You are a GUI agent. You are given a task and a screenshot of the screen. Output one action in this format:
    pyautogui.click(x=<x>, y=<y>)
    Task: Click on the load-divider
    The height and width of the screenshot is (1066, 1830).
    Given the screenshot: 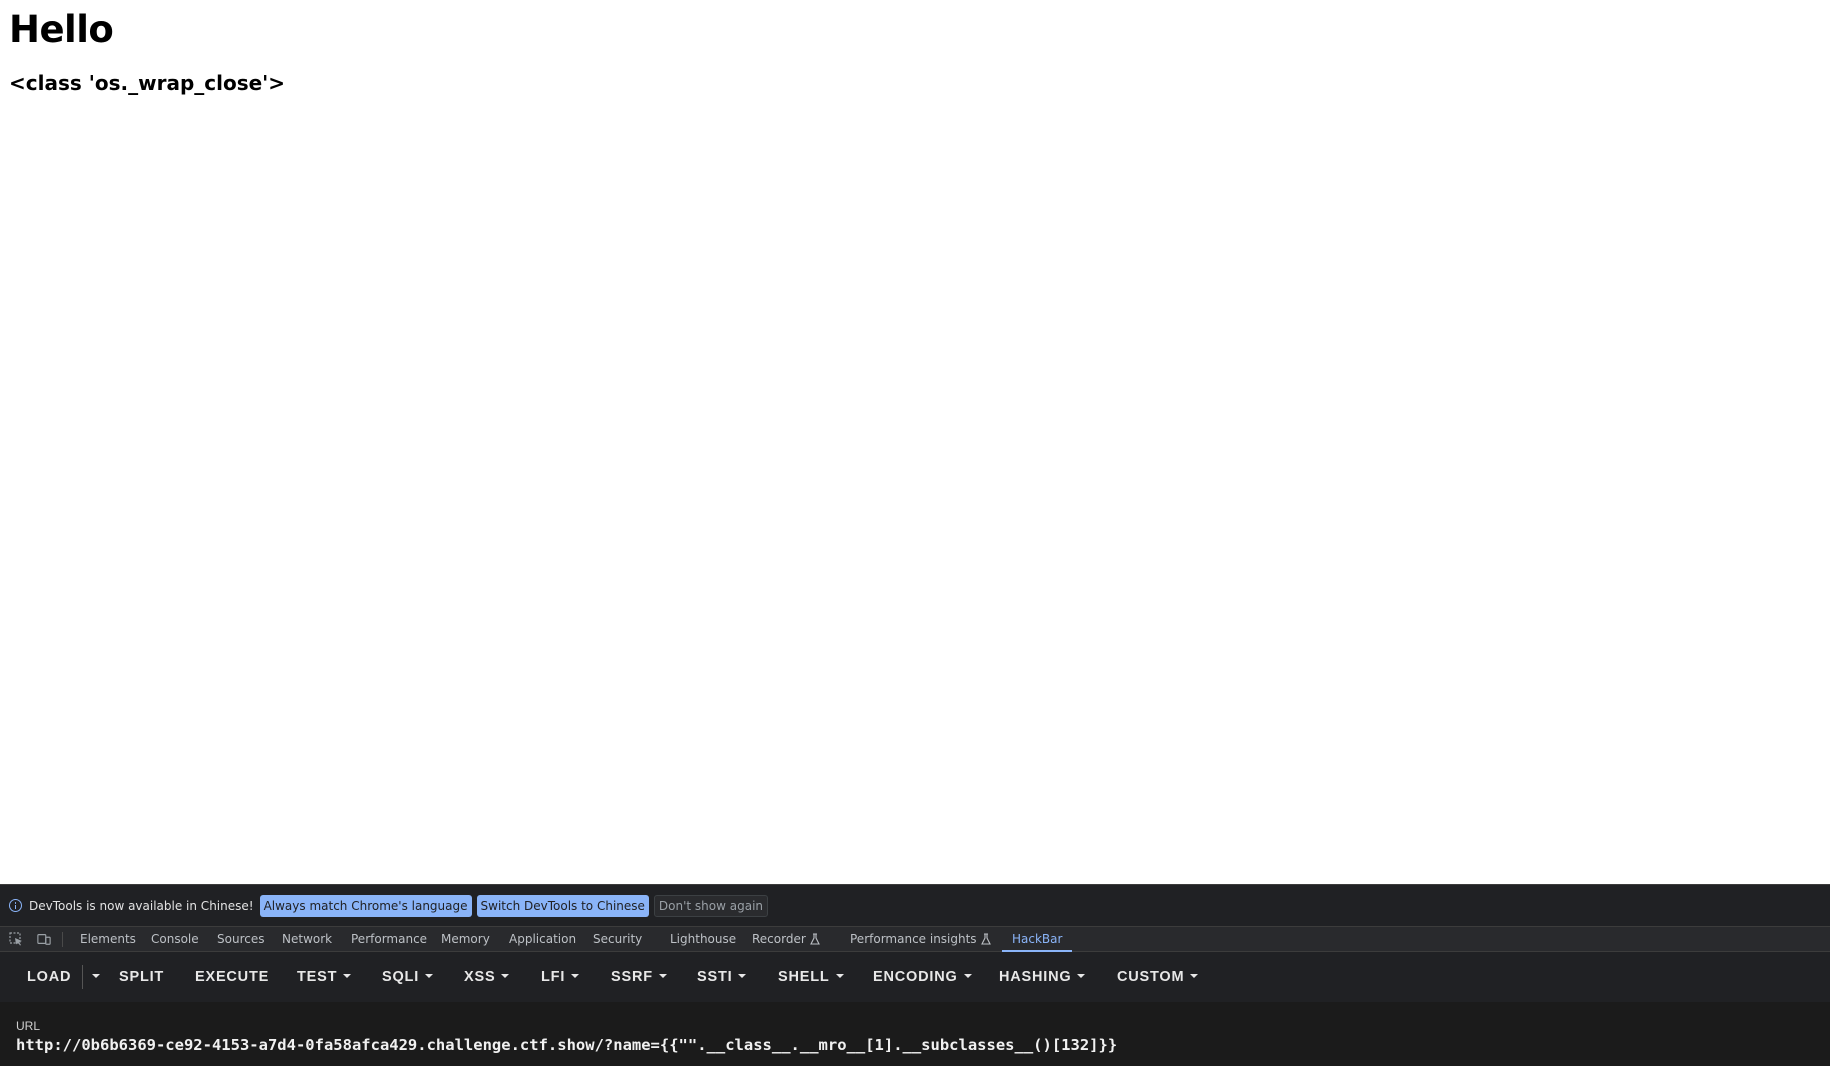 What is the action you would take?
    pyautogui.click(x=82, y=977)
    